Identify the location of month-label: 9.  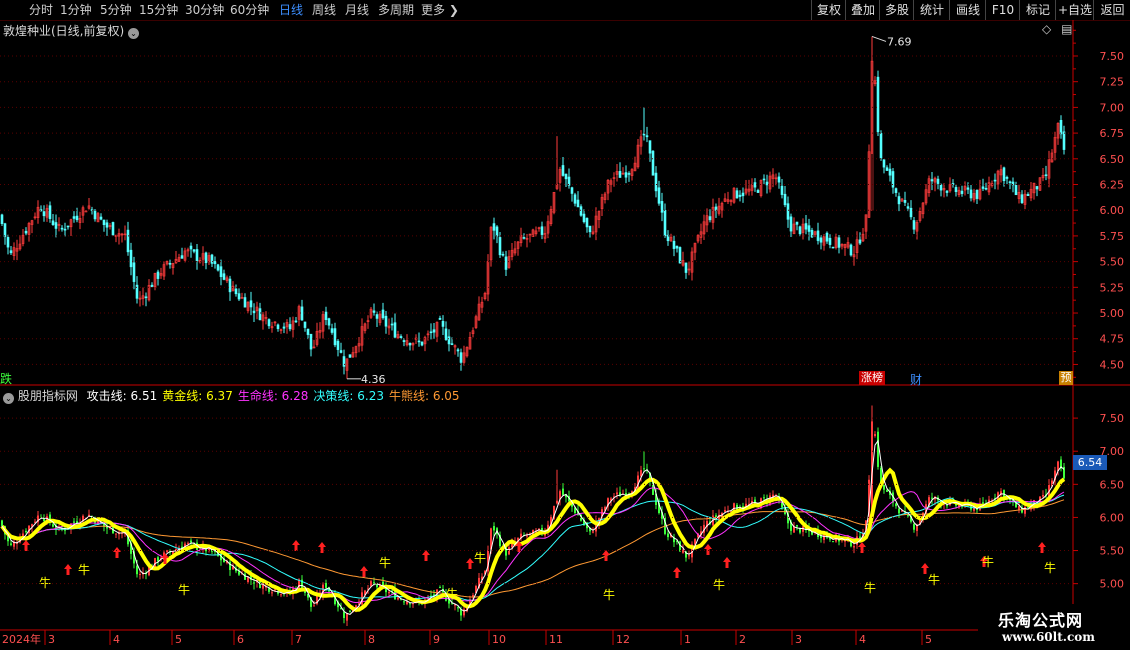
(436, 639).